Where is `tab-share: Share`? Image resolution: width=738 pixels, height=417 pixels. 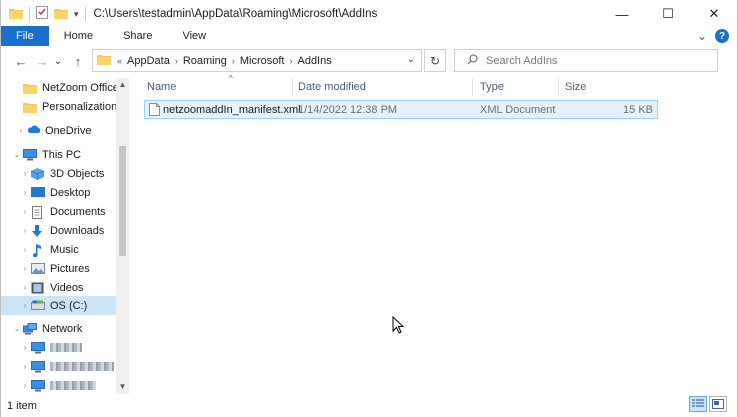 tab-share: Share is located at coordinates (137, 36).